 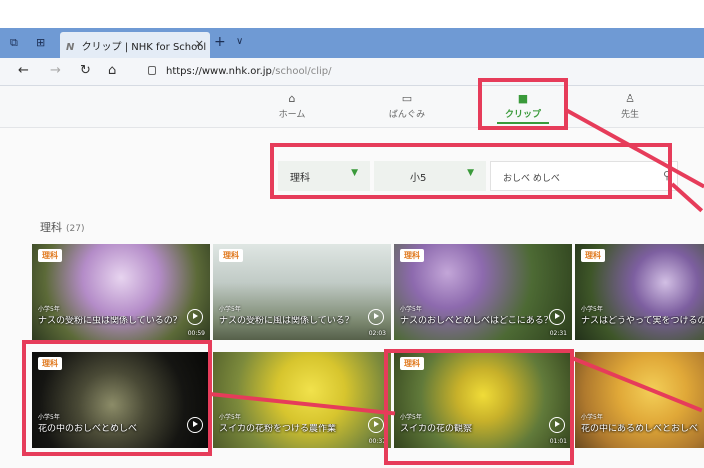 What do you see at coordinates (85, 70) in the screenshot?
I see `refresh-icon: ↻` at bounding box center [85, 70].